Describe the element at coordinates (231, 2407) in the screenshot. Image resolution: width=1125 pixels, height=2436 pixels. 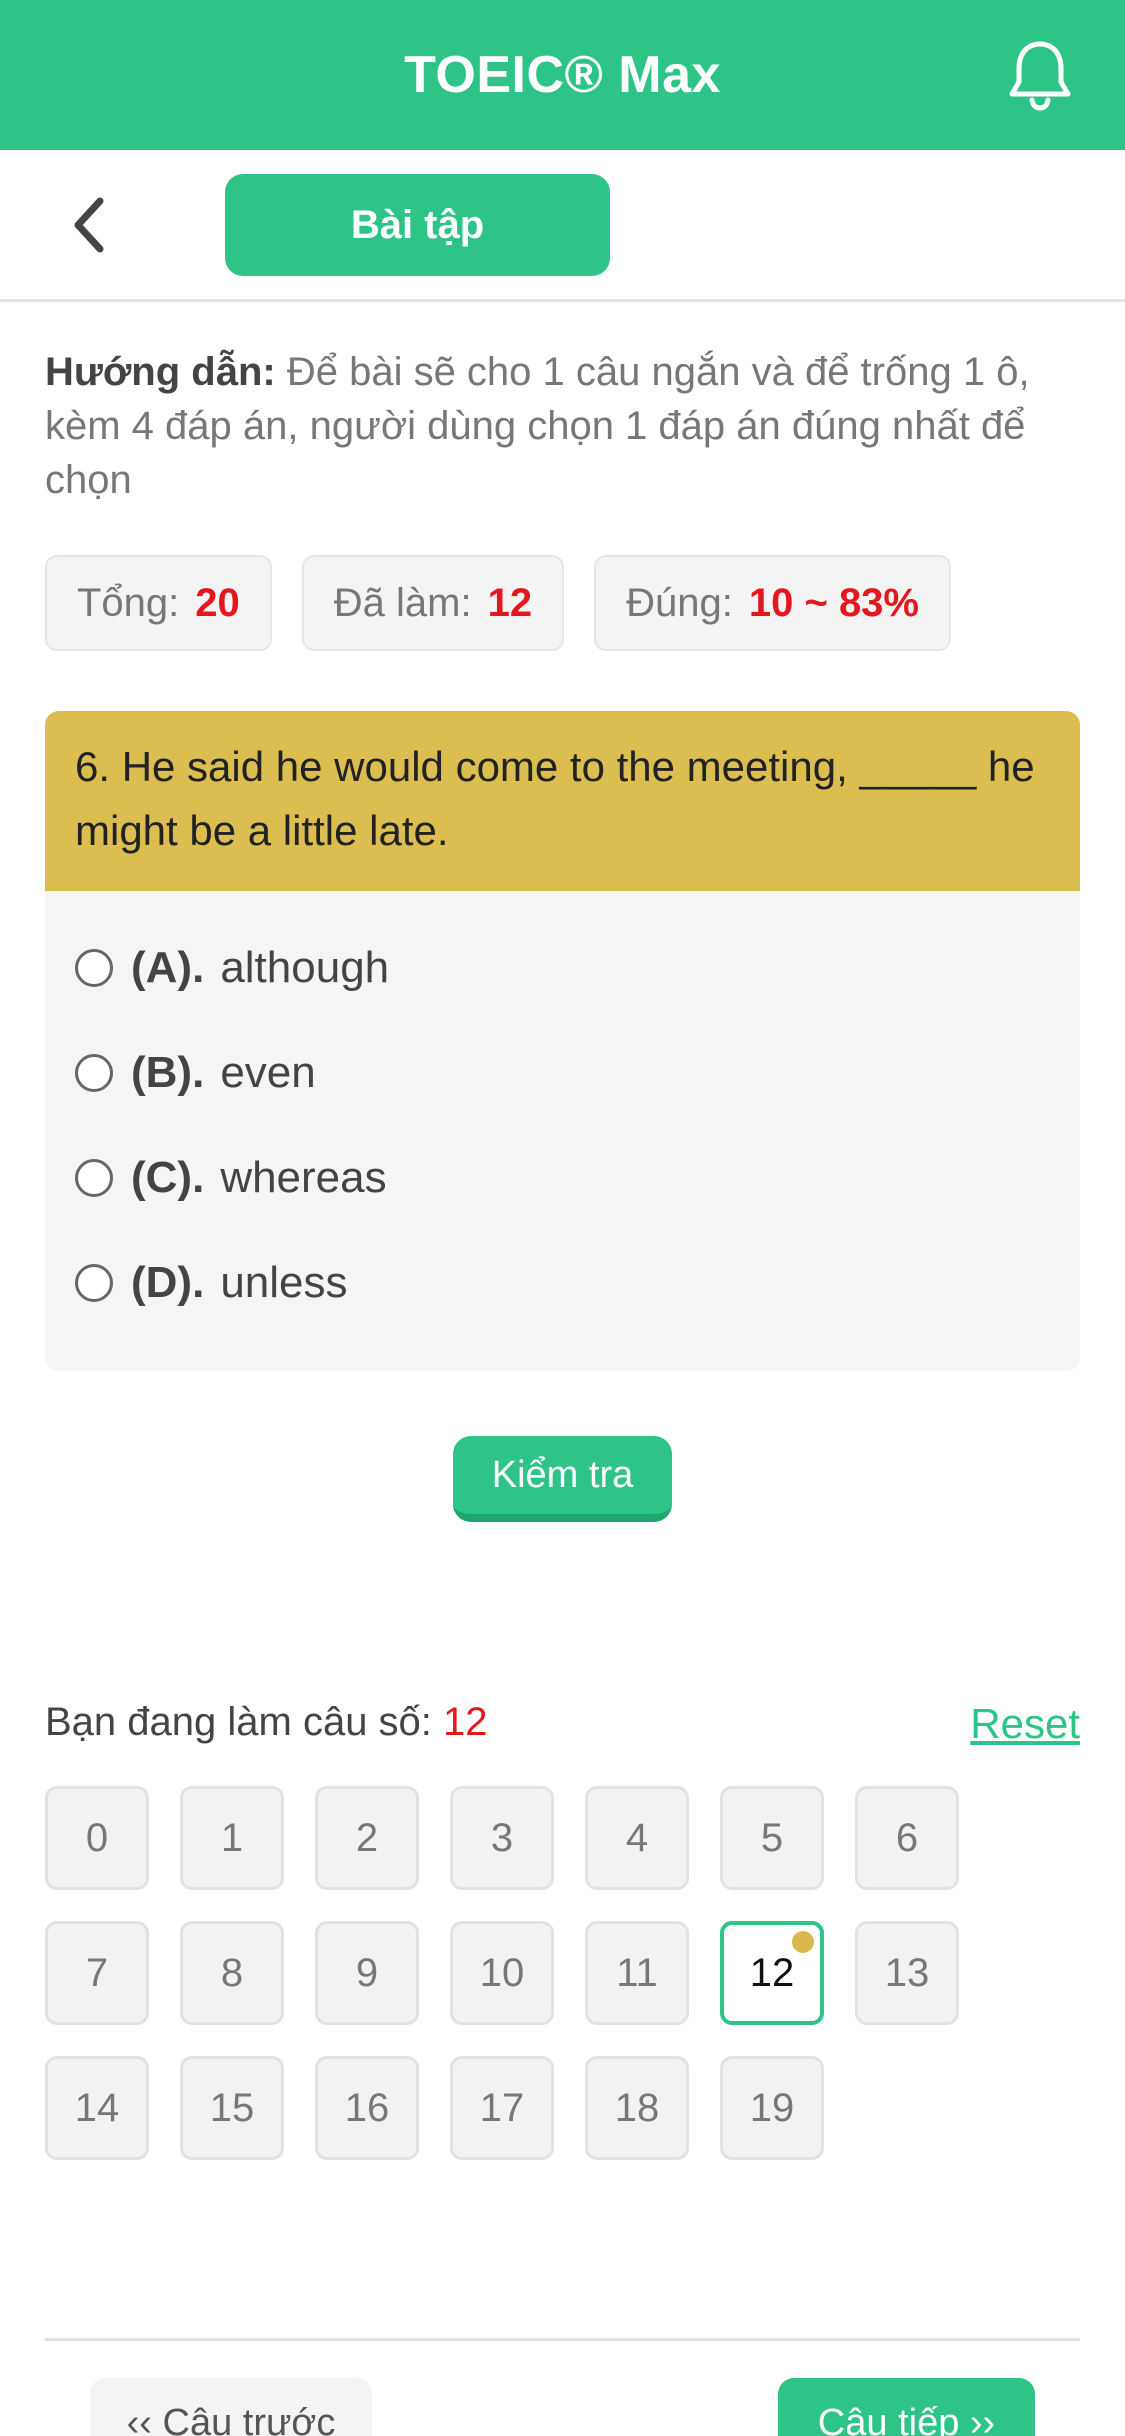
I see `prev-question-button: ‹‹ Câu trước` at that location.